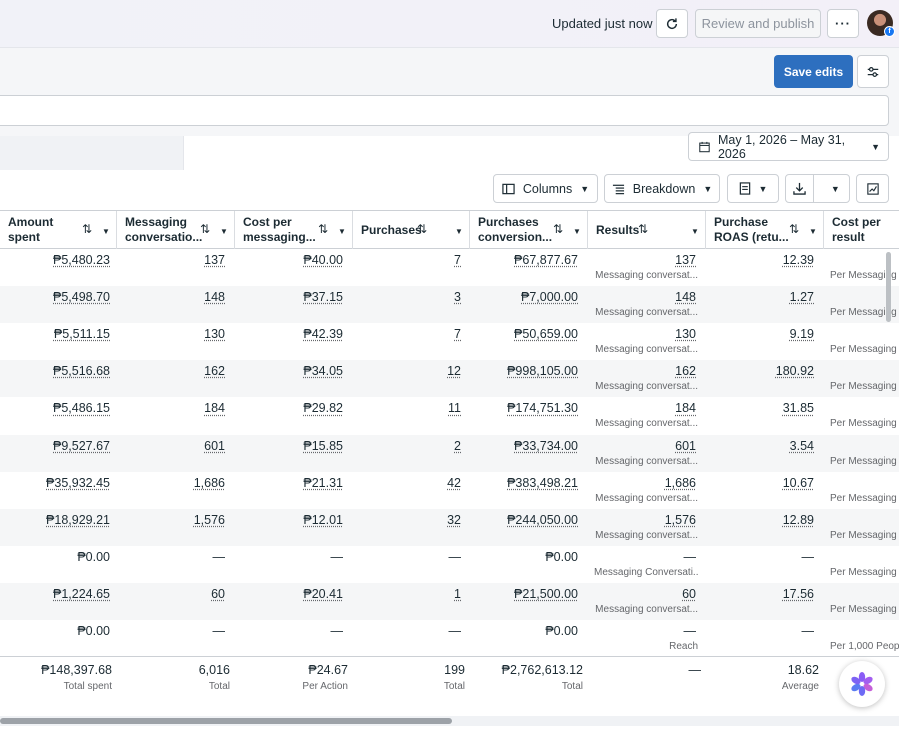 Image resolution: width=899 pixels, height=732 pixels. I want to click on column-header-results: Results ⇅ ▼, so click(647, 230).